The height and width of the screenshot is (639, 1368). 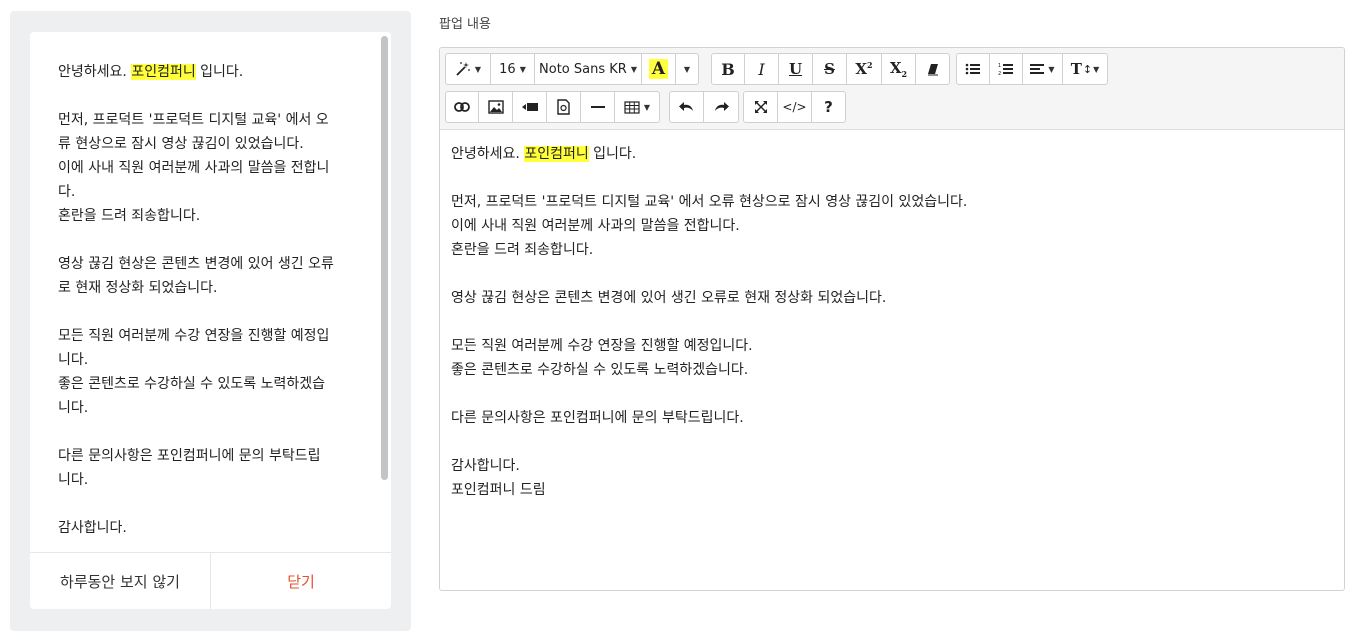 What do you see at coordinates (597, 418) in the screenshot?
I see `editor-line: 다른 문의사항은 포인컴퍼니에 문의 부탁드립니다.` at bounding box center [597, 418].